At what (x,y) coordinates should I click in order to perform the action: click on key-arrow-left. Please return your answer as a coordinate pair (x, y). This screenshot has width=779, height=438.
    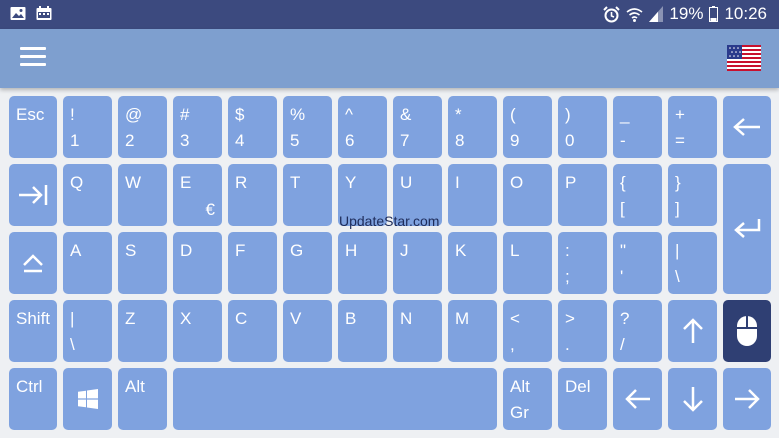
    Looking at the image, I should click on (637, 399).